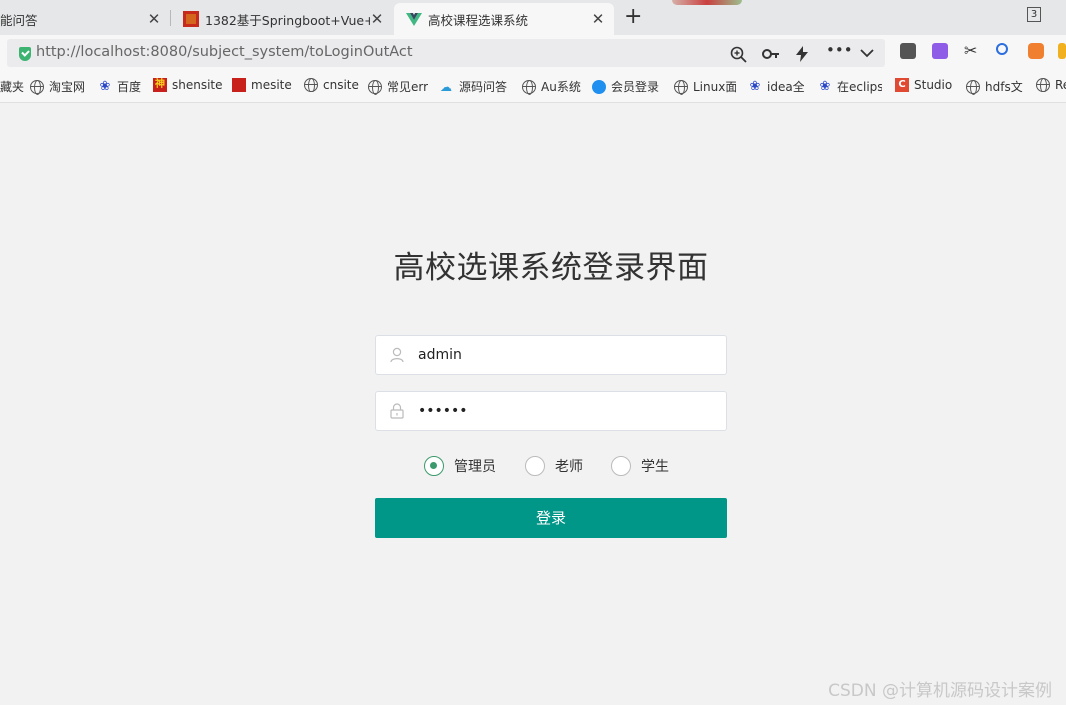 Image resolution: width=1066 pixels, height=705 pixels. What do you see at coordinates (738, 54) in the screenshot?
I see `zoom-icon` at bounding box center [738, 54].